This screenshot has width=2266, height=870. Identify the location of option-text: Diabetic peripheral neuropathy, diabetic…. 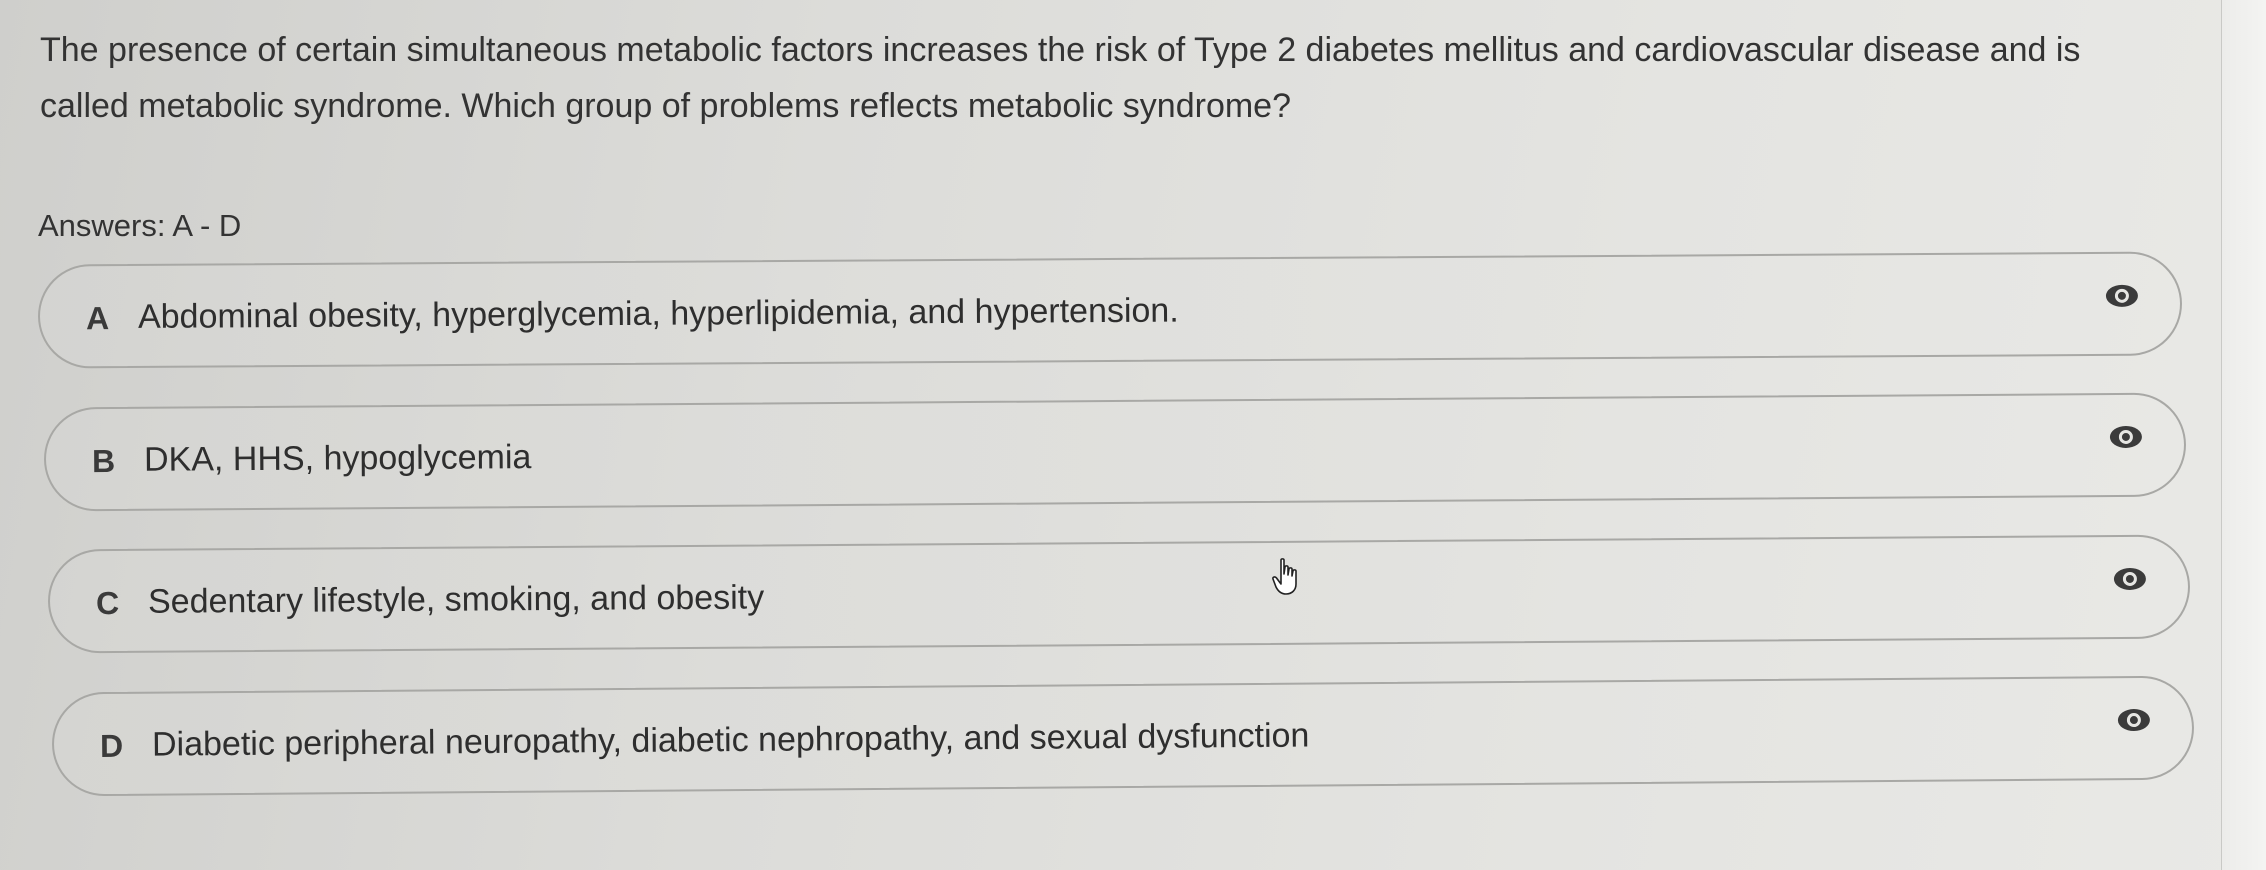
(730, 740).